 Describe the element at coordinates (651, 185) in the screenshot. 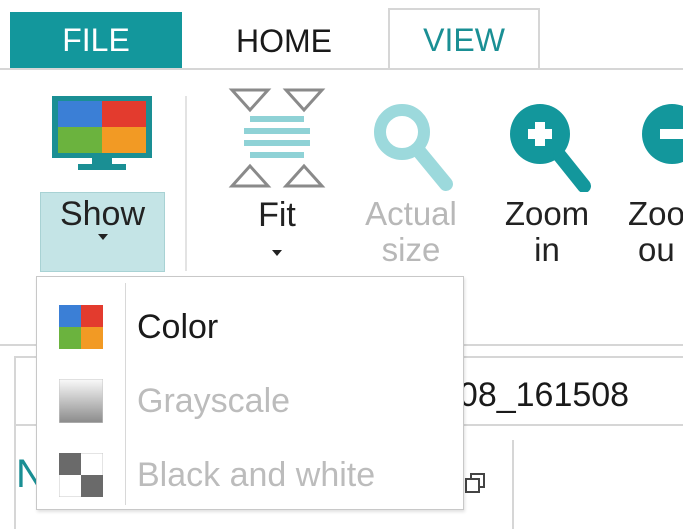

I see `zoom-out-button: Zoo ou` at that location.